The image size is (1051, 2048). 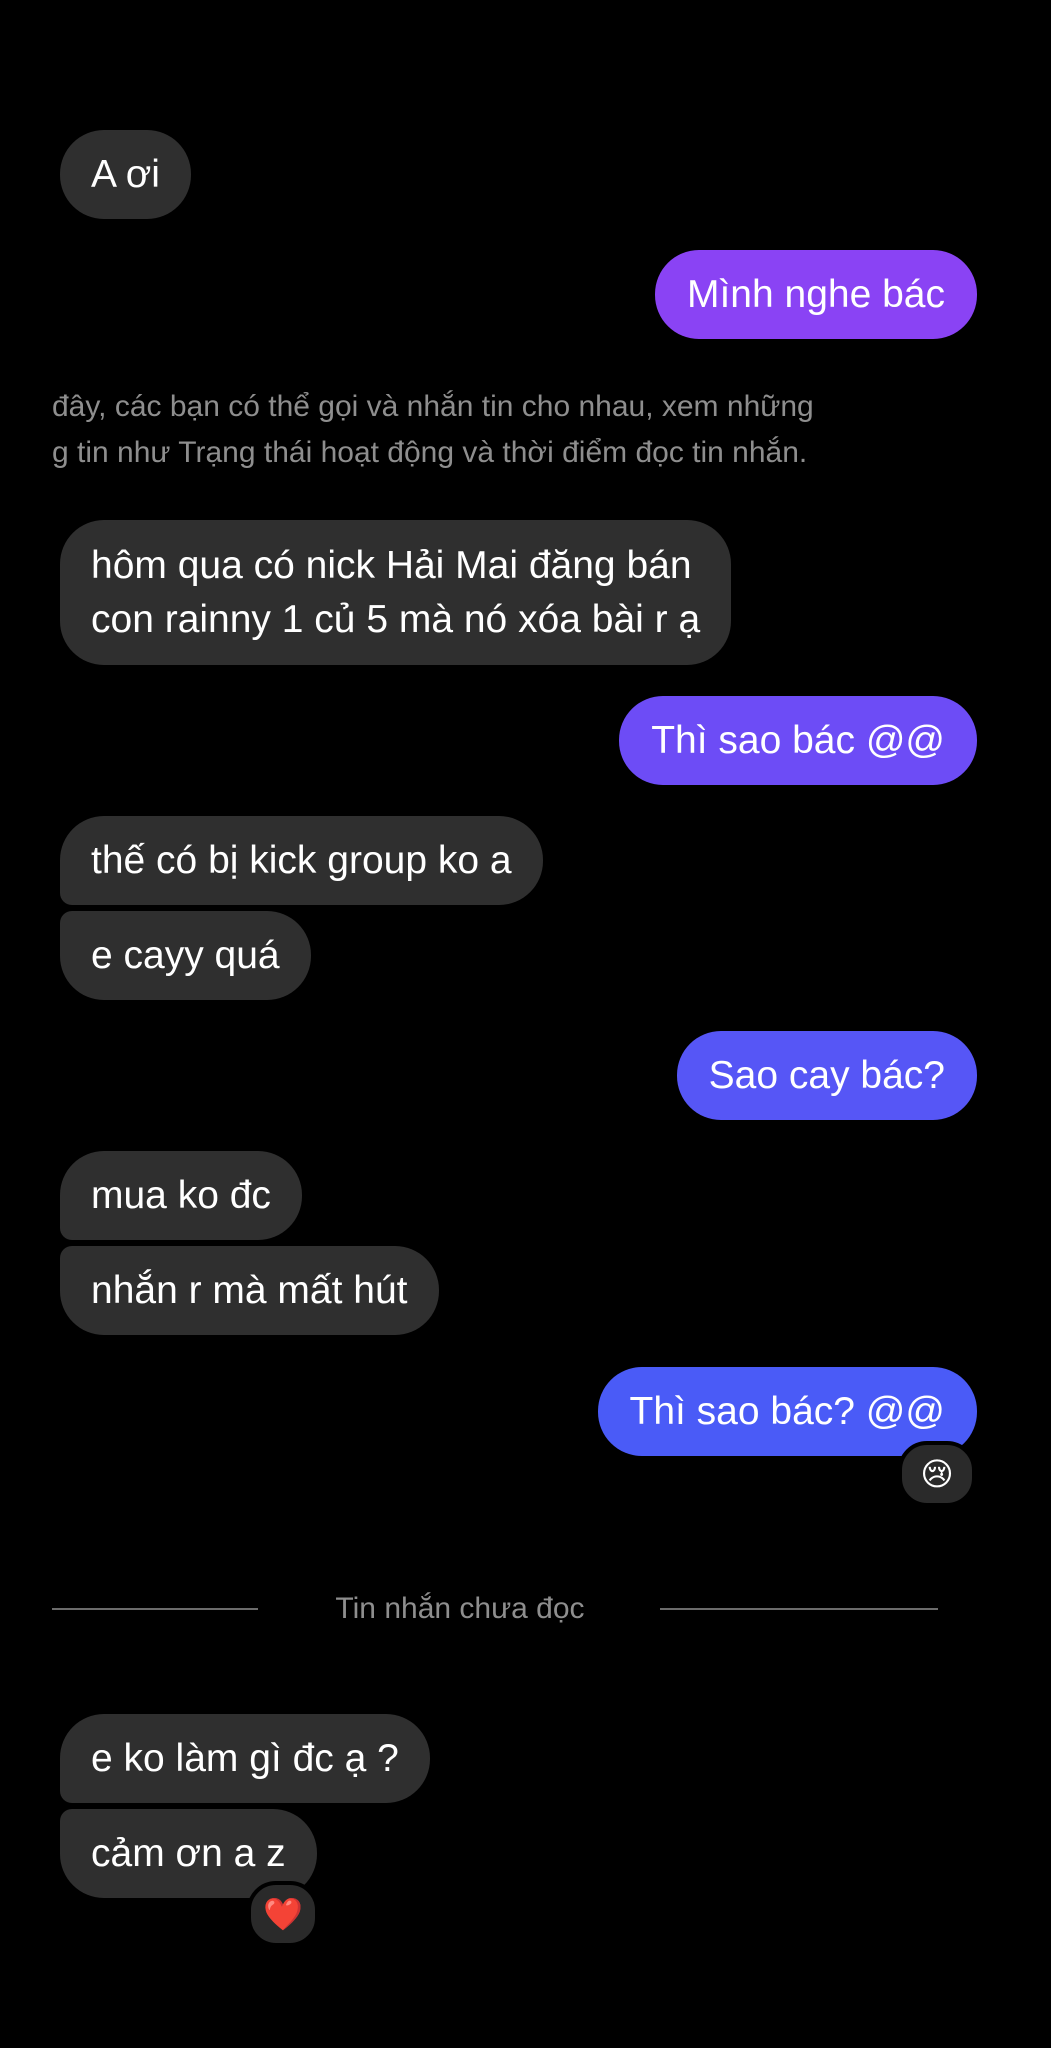 What do you see at coordinates (391, 565) in the screenshot?
I see `message-text-line: hôm qua có nick Hải Mai đăng bán` at bounding box center [391, 565].